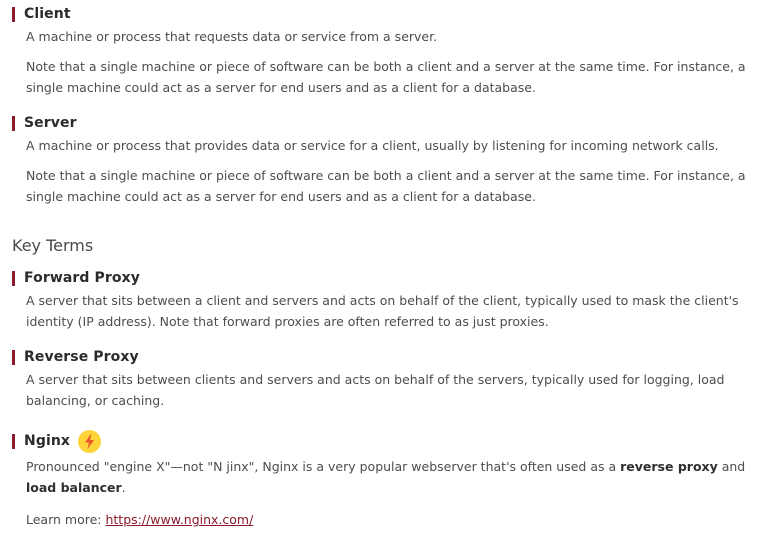 The height and width of the screenshot is (544, 773). What do you see at coordinates (66, 519) in the screenshot?
I see `learn-more-label: Learn more:` at bounding box center [66, 519].